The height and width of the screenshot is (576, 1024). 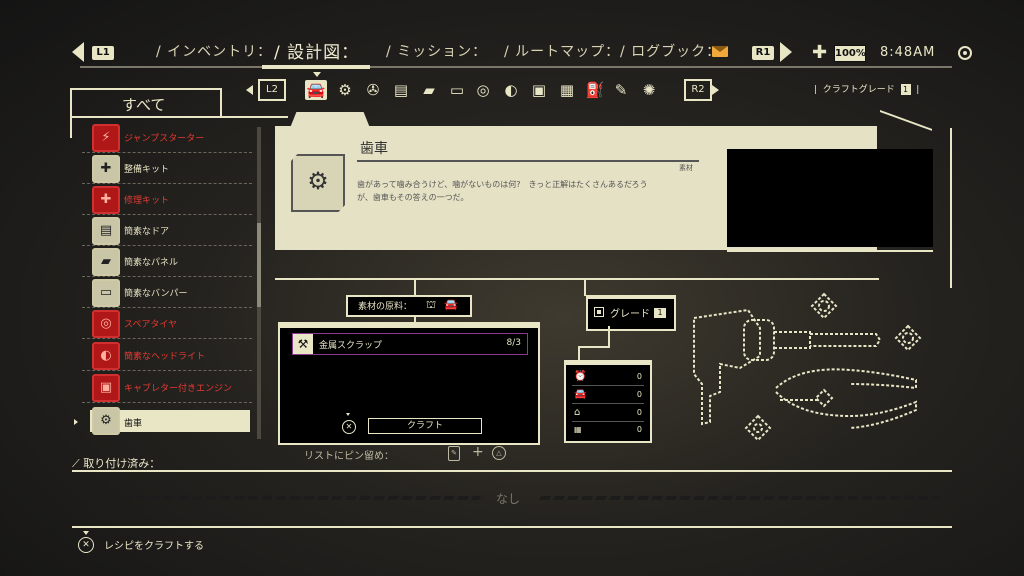 What do you see at coordinates (373, 90) in the screenshot?
I see `tools-icon: ✇` at bounding box center [373, 90].